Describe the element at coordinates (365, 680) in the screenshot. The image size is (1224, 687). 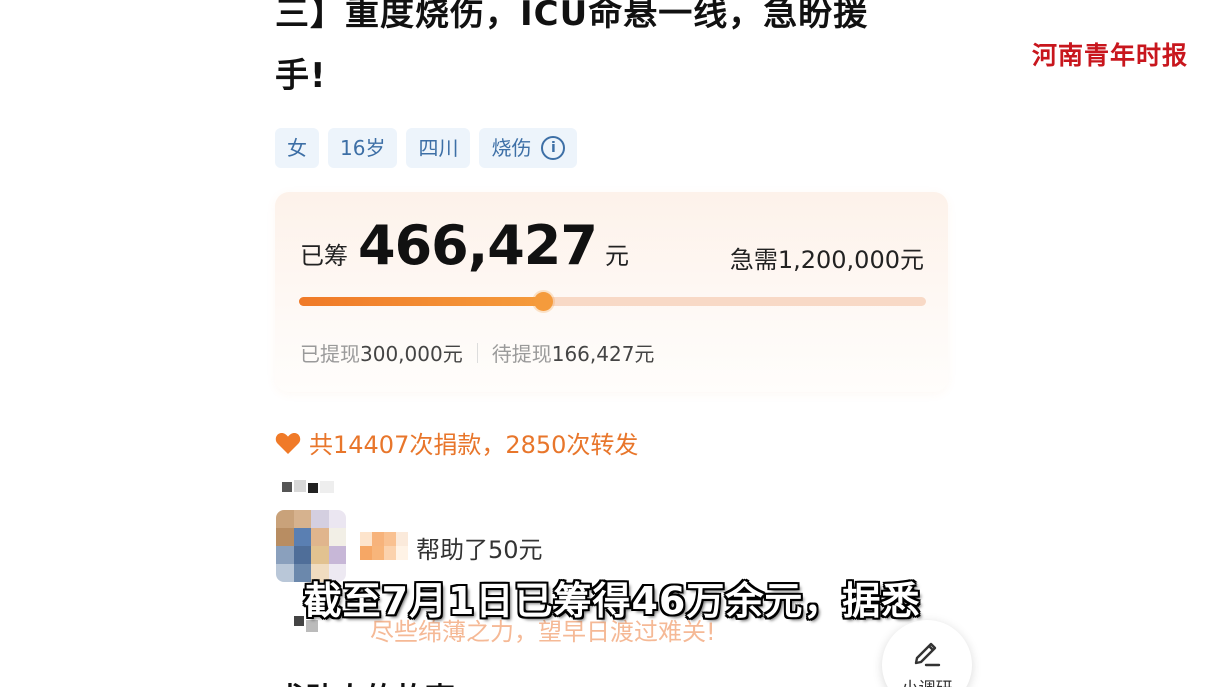
I see `section-heading: 求助人的故事` at that location.